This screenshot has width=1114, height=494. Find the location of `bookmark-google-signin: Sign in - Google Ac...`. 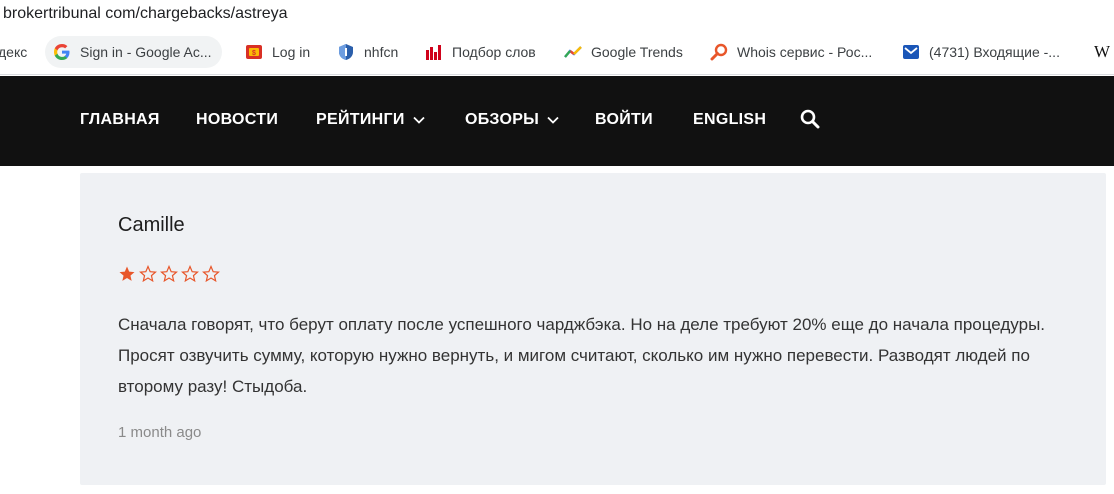

bookmark-google-signin: Sign in - Google Ac... is located at coordinates (133, 52).